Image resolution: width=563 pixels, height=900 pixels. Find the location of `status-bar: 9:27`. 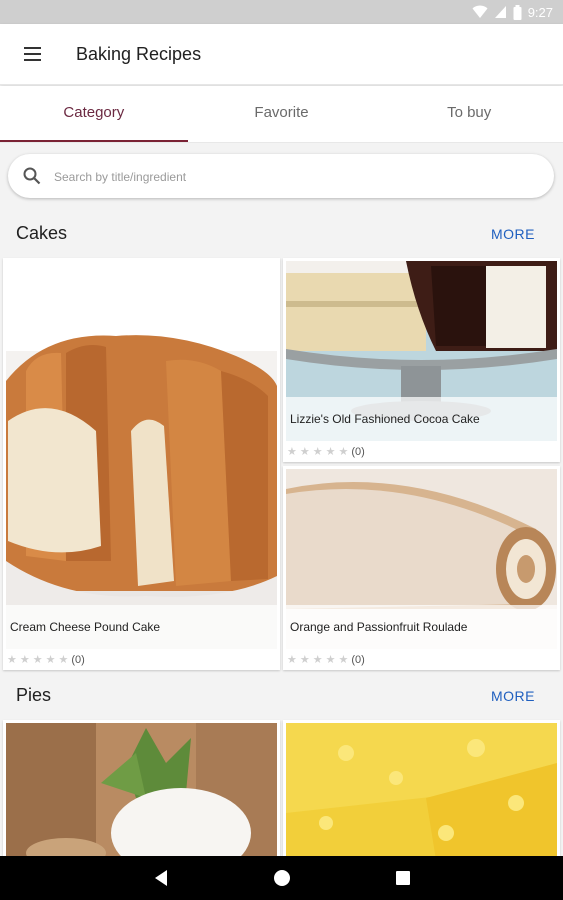

status-bar: 9:27 is located at coordinates (281, 12).